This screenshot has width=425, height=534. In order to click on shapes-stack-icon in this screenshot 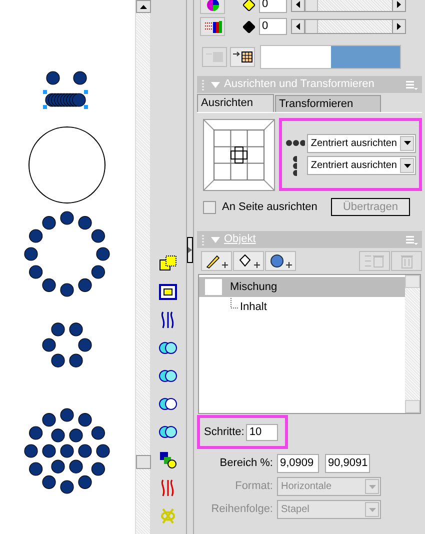, I will do `click(167, 460)`.